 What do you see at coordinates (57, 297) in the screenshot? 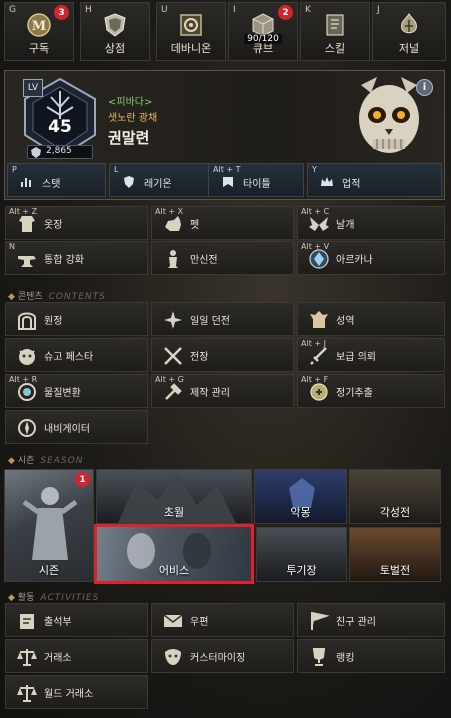
I see `contents-section-header: ◆ 콘텐츠 CONTENTS` at bounding box center [57, 297].